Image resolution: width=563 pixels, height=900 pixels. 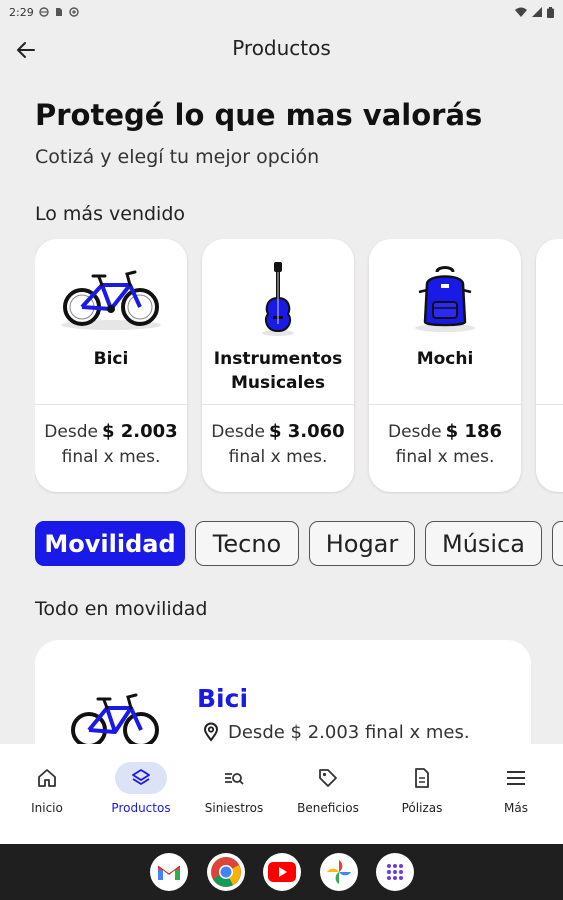 What do you see at coordinates (169, 872) in the screenshot?
I see `gmail-icon` at bounding box center [169, 872].